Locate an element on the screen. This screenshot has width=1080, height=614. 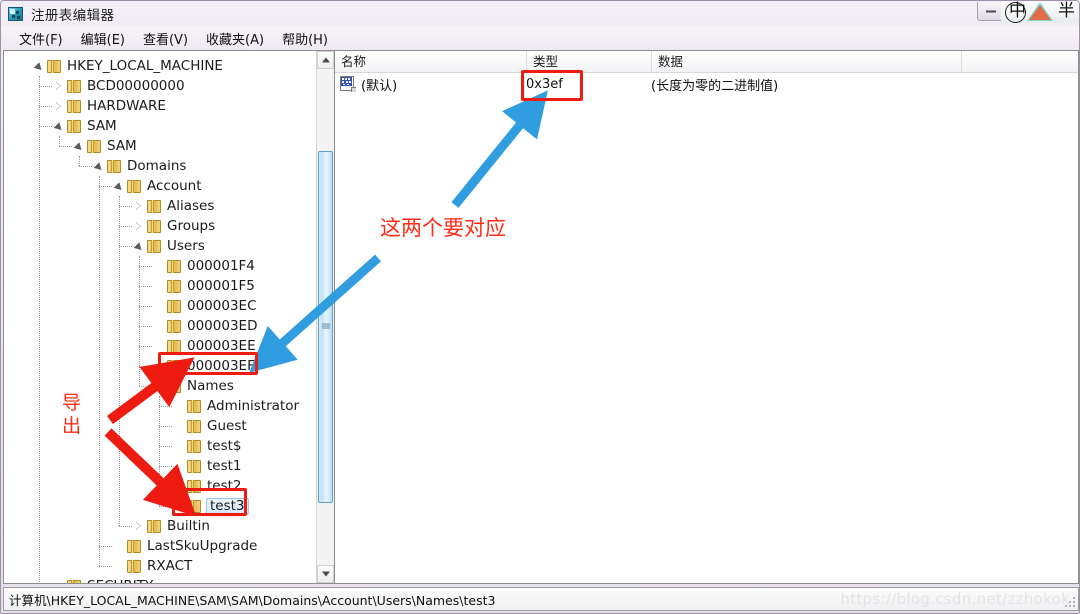
registry-editor-icon is located at coordinates (16, 14).